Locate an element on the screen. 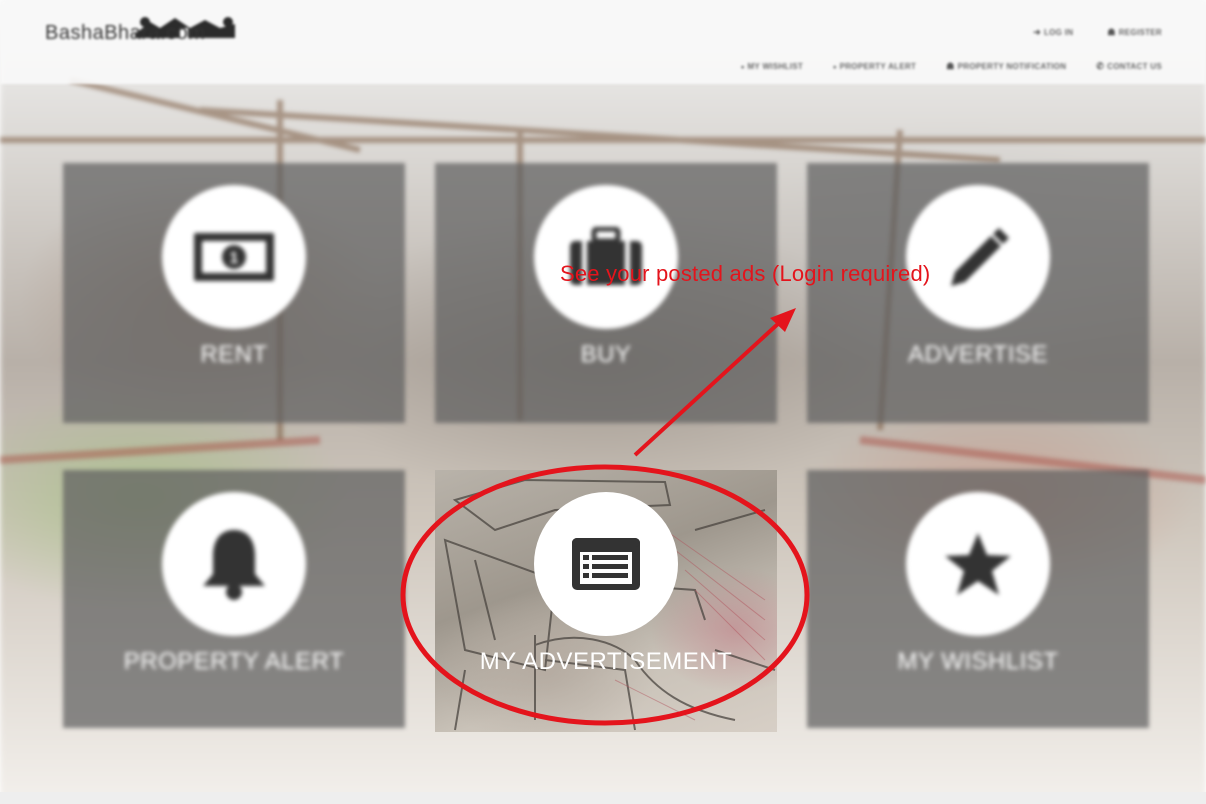 The image size is (1206, 804). tile-advertise-label: ADVERTISE is located at coordinates (978, 354).